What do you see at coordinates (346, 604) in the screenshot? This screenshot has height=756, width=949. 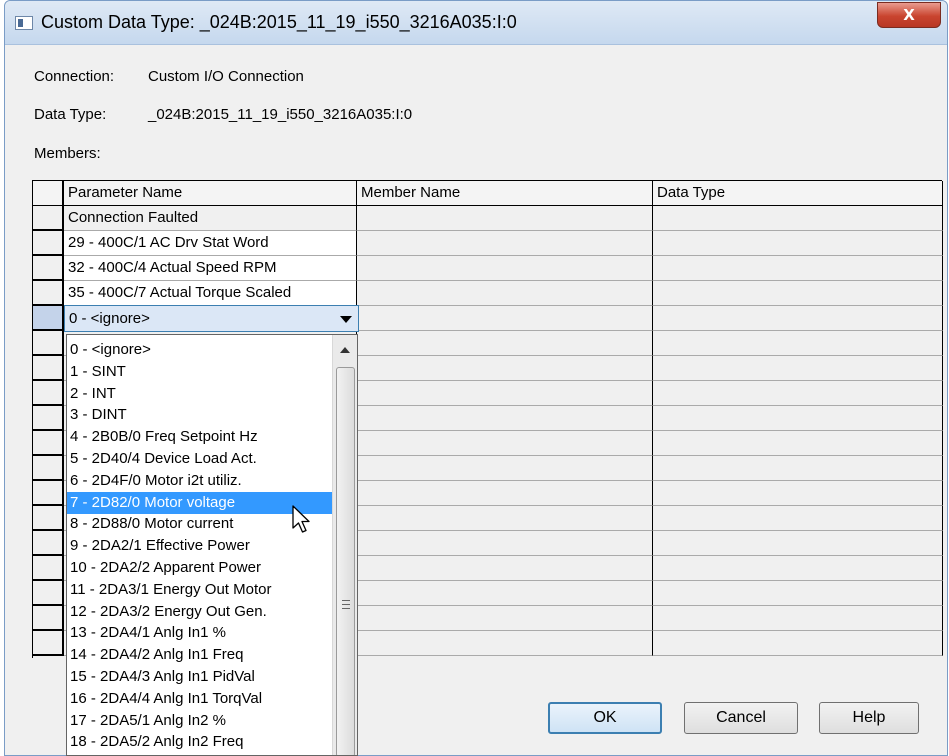 I see `grip-icon` at bounding box center [346, 604].